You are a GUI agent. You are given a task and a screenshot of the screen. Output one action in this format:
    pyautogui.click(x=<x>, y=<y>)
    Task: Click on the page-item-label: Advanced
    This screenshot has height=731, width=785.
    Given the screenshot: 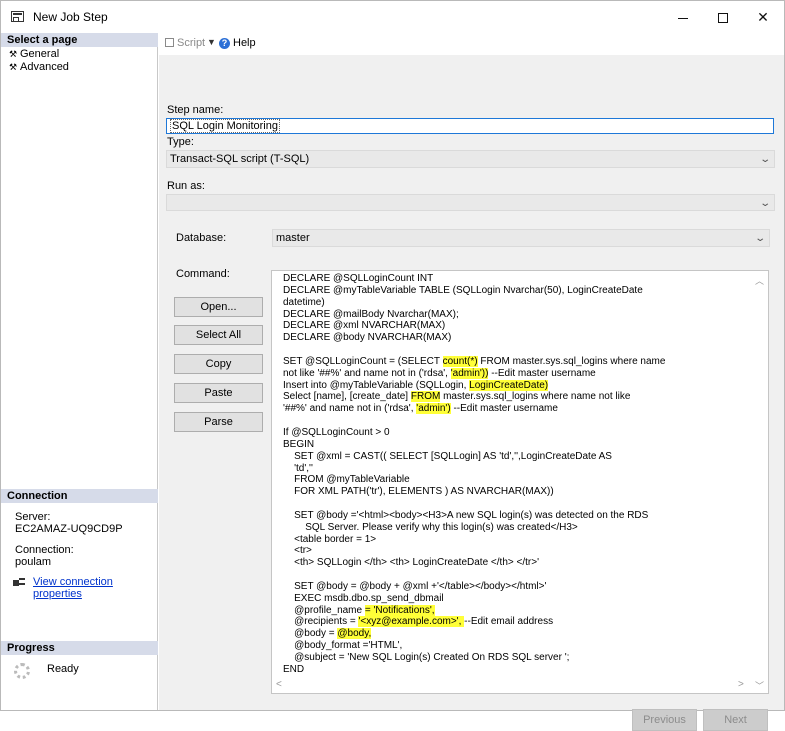 What is the action you would take?
    pyautogui.click(x=44, y=67)
    